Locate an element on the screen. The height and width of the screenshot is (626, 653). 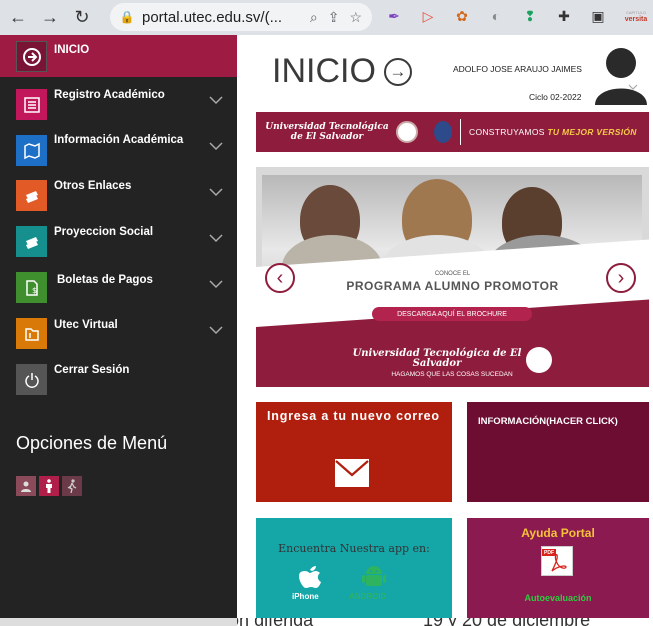
self-eval-link: Autoevaluación is located at coordinates (558, 598).